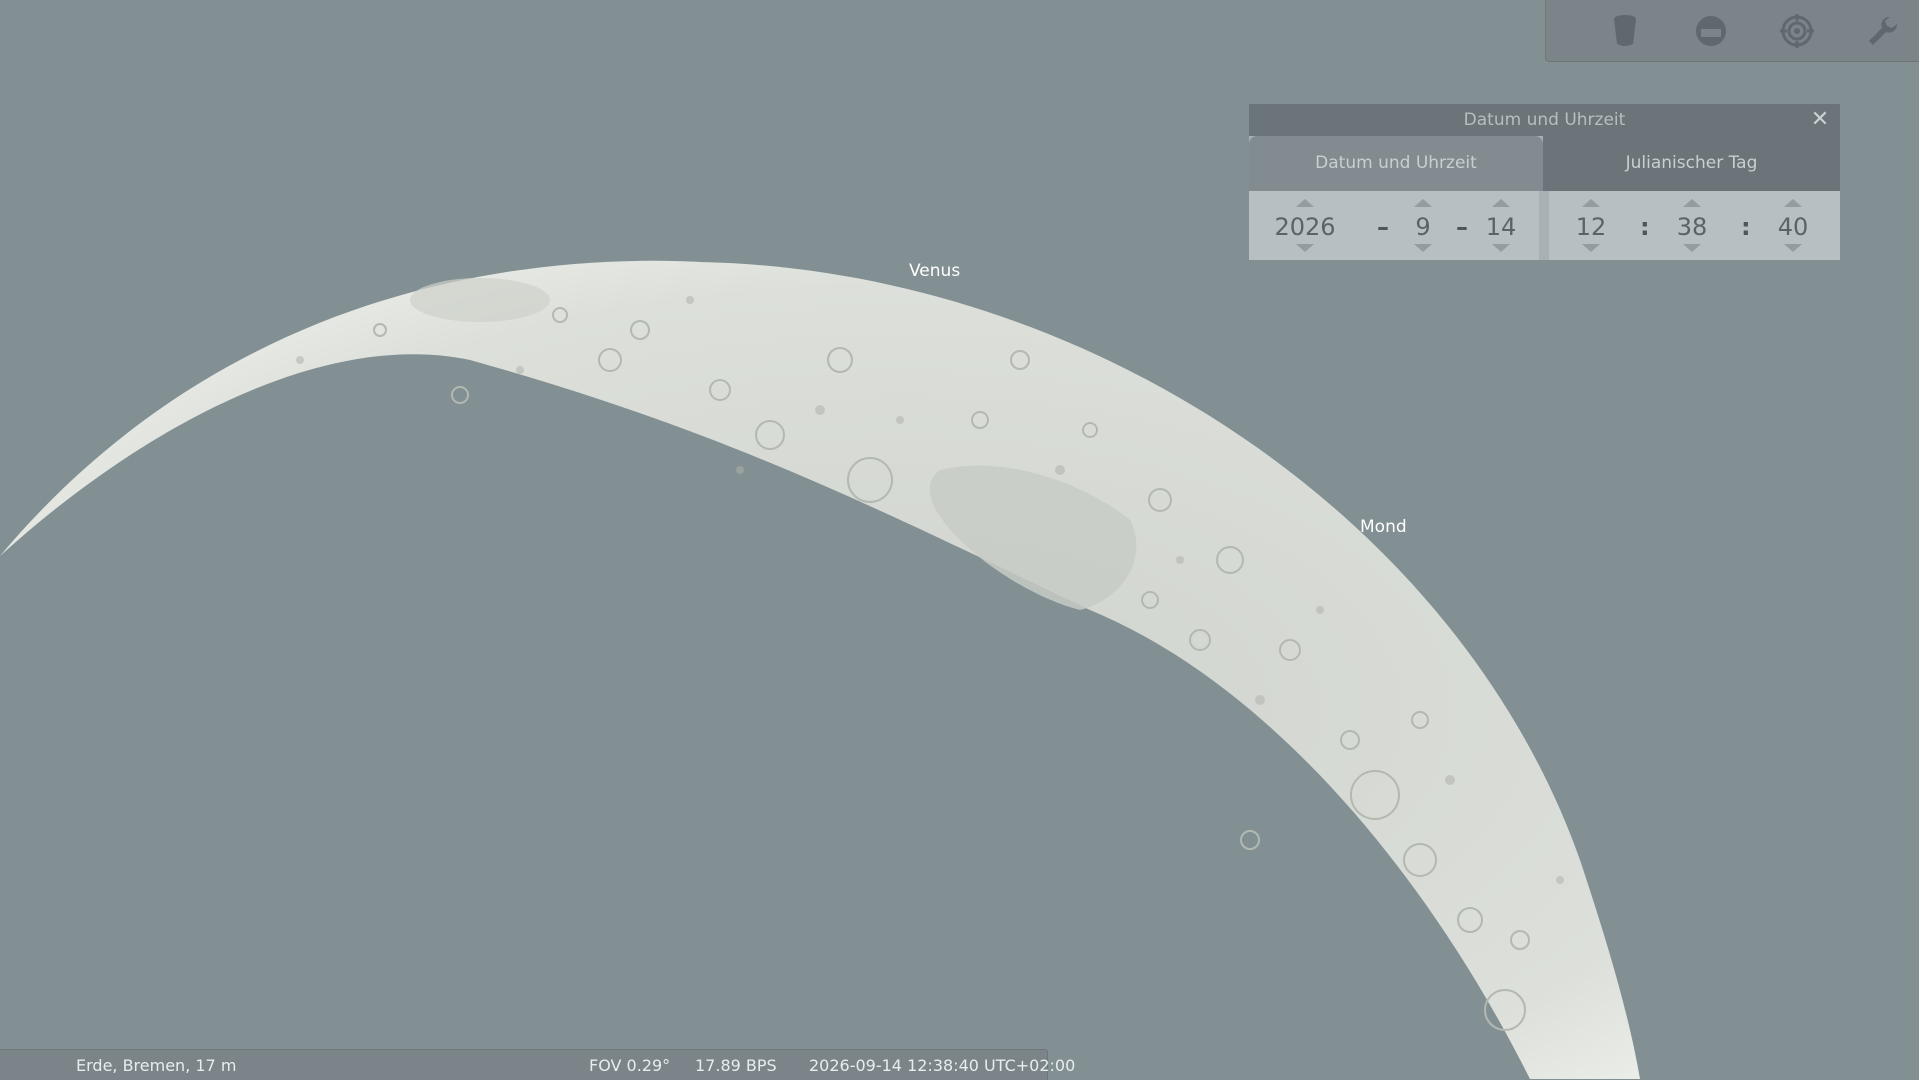 This screenshot has width=1919, height=1080. I want to click on second-down-arrow-icon, so click(1793, 248).